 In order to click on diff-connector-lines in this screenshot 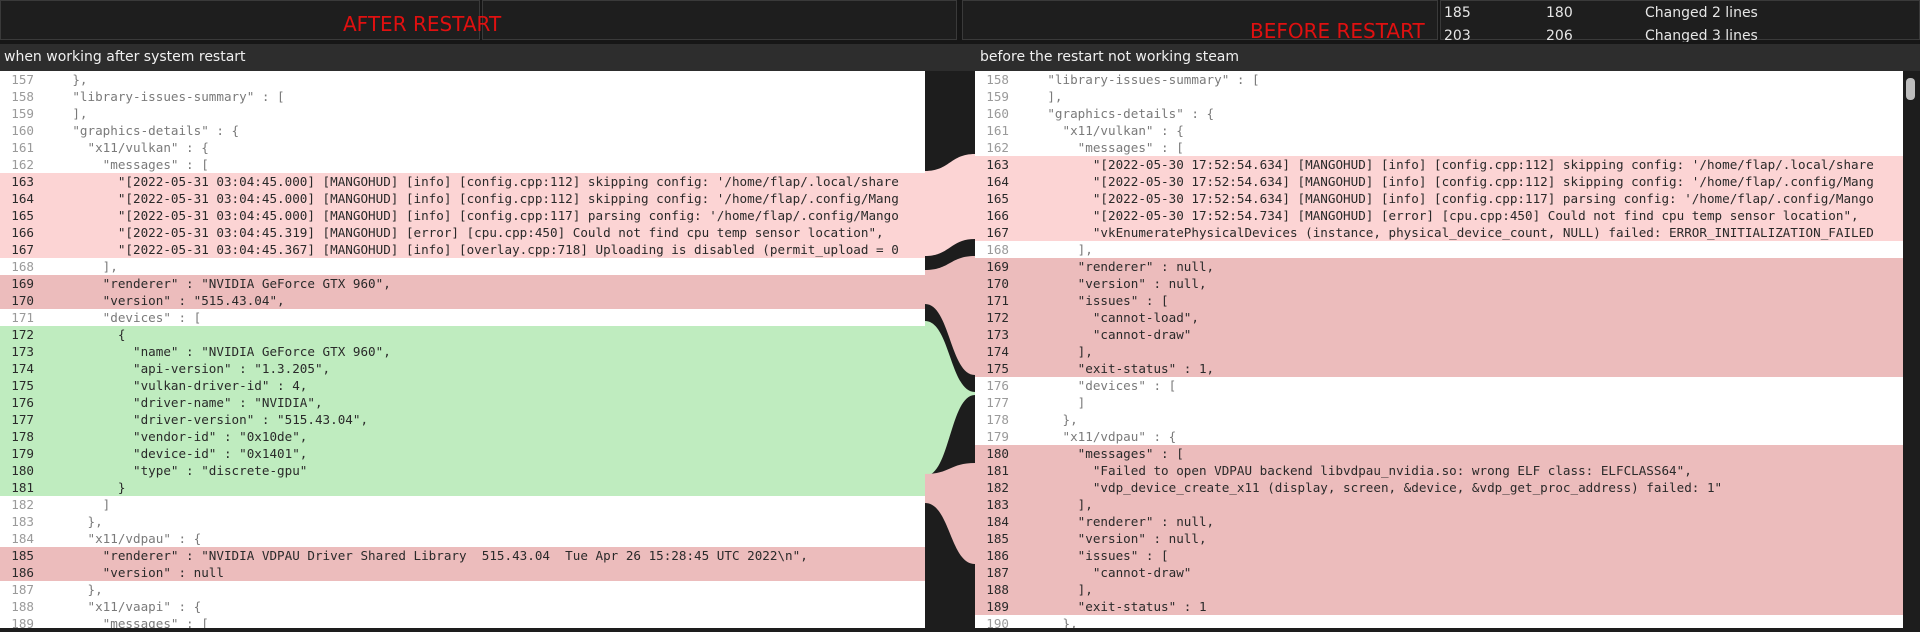, I will do `click(950, 359)`.